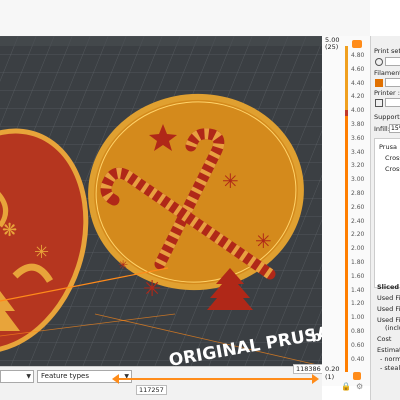  Describe the element at coordinates (392, 102) in the screenshot. I see `printer-select` at that location.